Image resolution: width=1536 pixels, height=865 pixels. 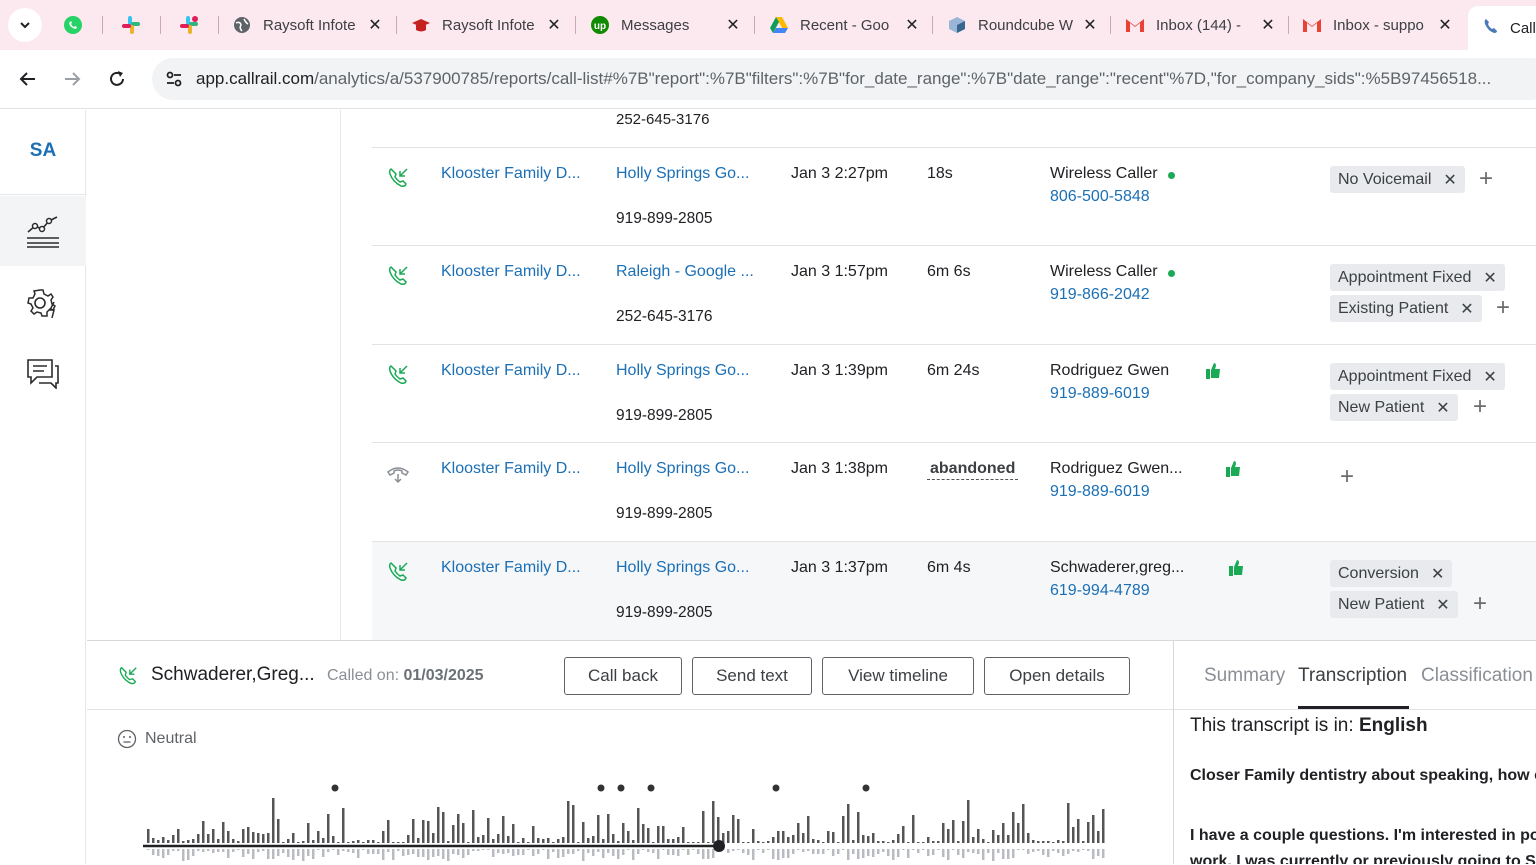 What do you see at coordinates (43, 151) in the screenshot?
I see `account-initials: SA` at bounding box center [43, 151].